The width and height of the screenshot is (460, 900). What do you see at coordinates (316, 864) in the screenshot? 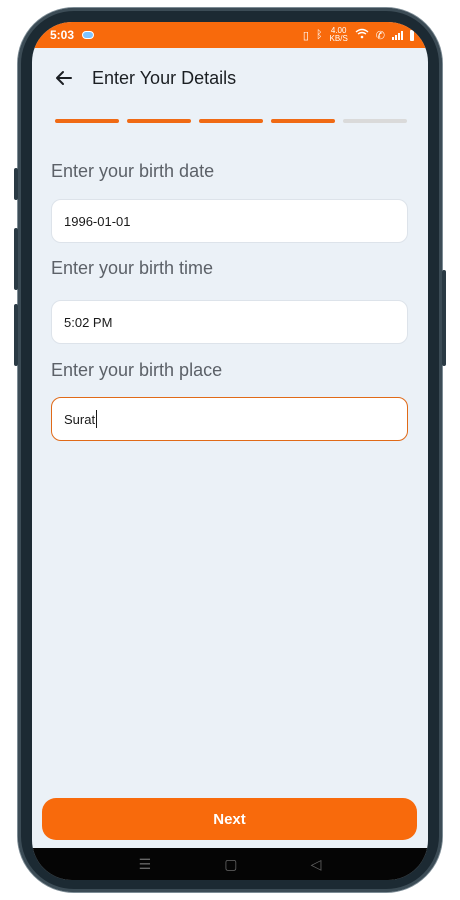
I see `back-icon: ◁` at bounding box center [316, 864].